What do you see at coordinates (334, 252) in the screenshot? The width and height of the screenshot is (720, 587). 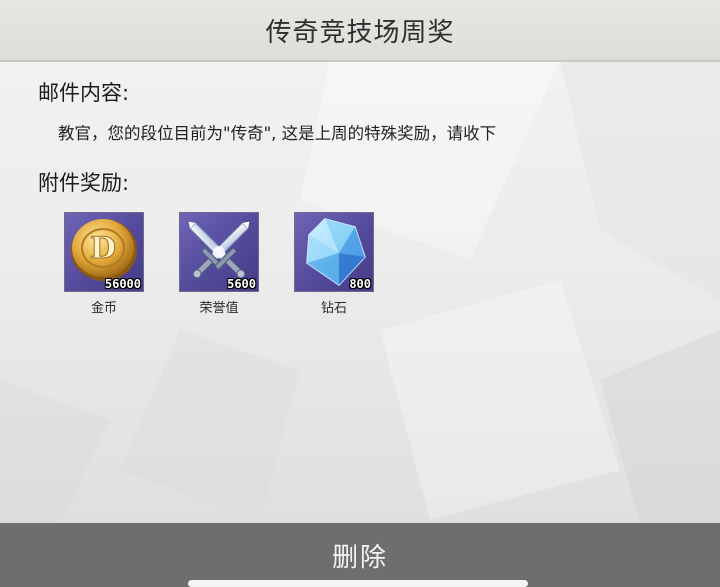 I see `reward-frame: 800` at bounding box center [334, 252].